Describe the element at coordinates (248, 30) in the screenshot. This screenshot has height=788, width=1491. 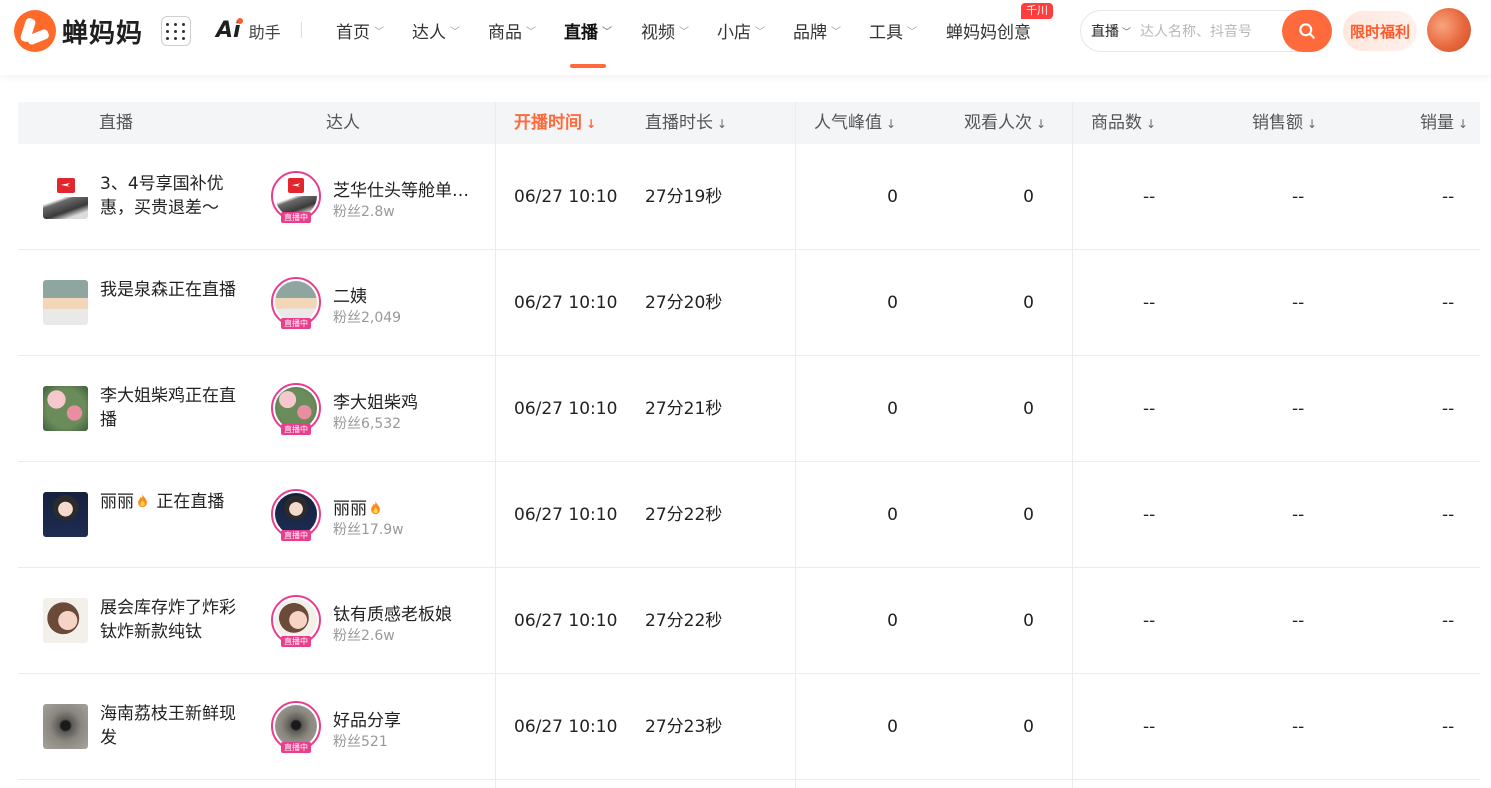
I see `ai-assistant-button: Ai 助手` at that location.